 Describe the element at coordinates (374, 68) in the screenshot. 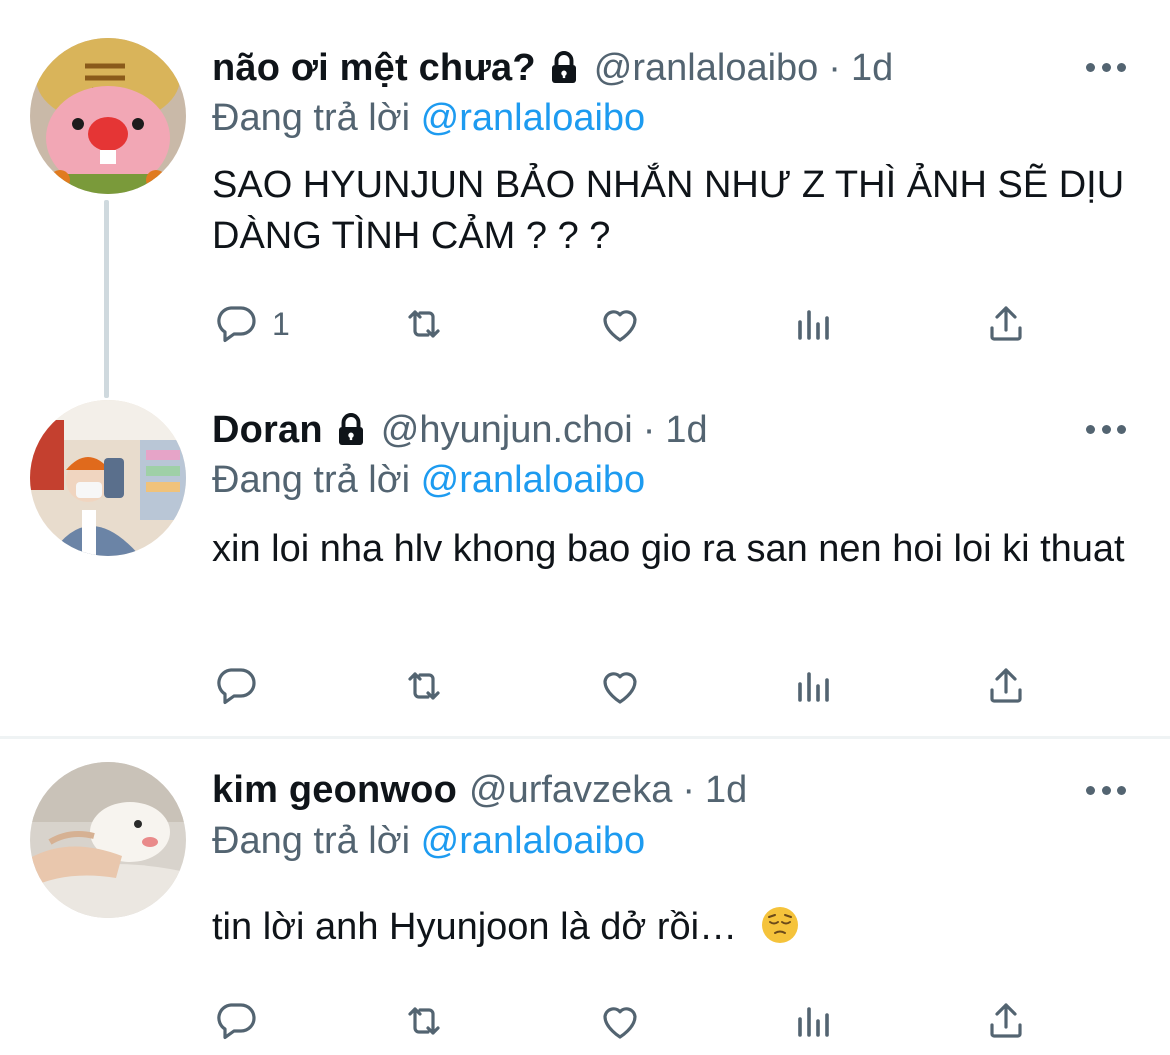

I see `display-name: não ơi mệt chưa?` at that location.